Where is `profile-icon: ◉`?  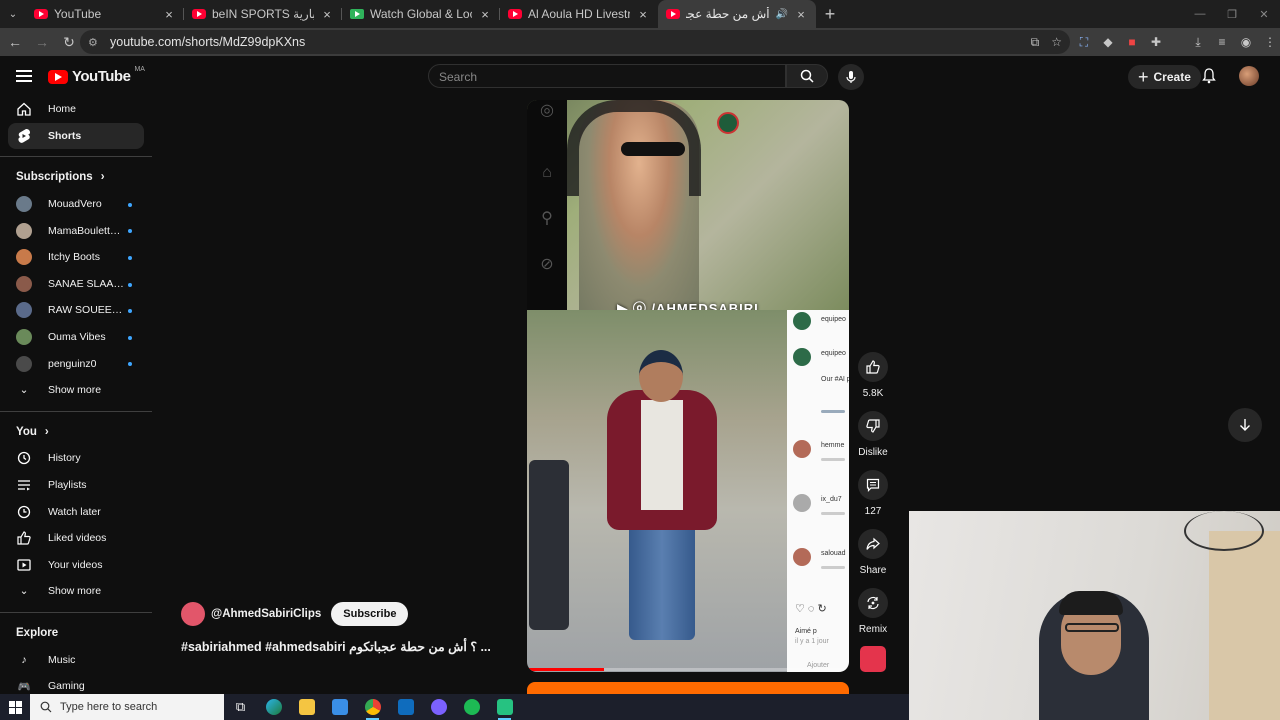 profile-icon: ◉ is located at coordinates (1246, 42).